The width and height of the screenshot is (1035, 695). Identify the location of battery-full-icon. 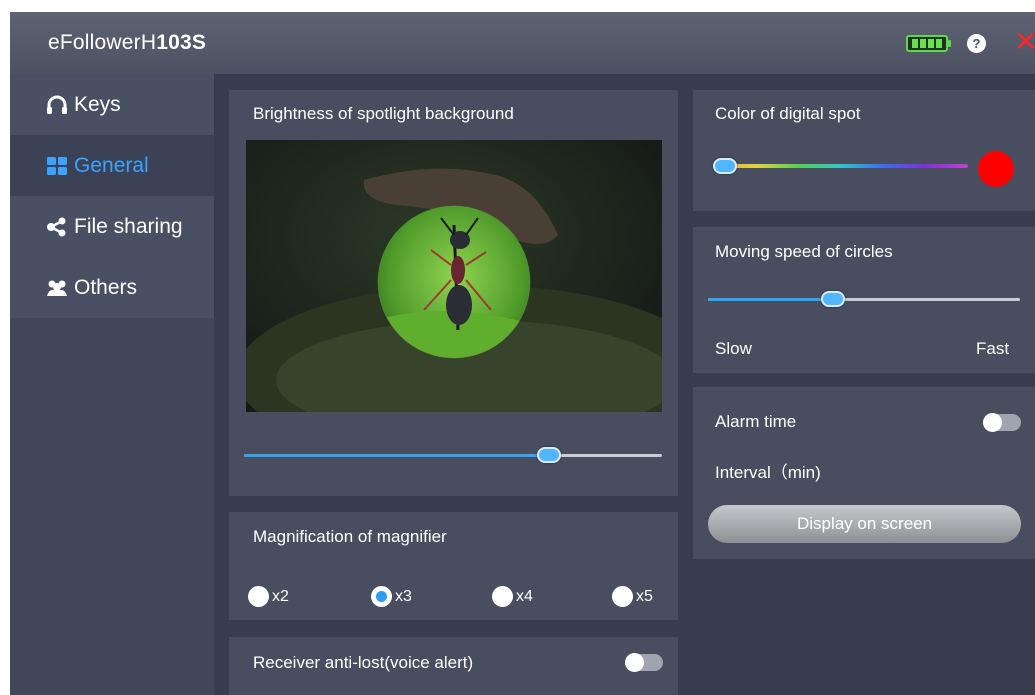
(928, 43).